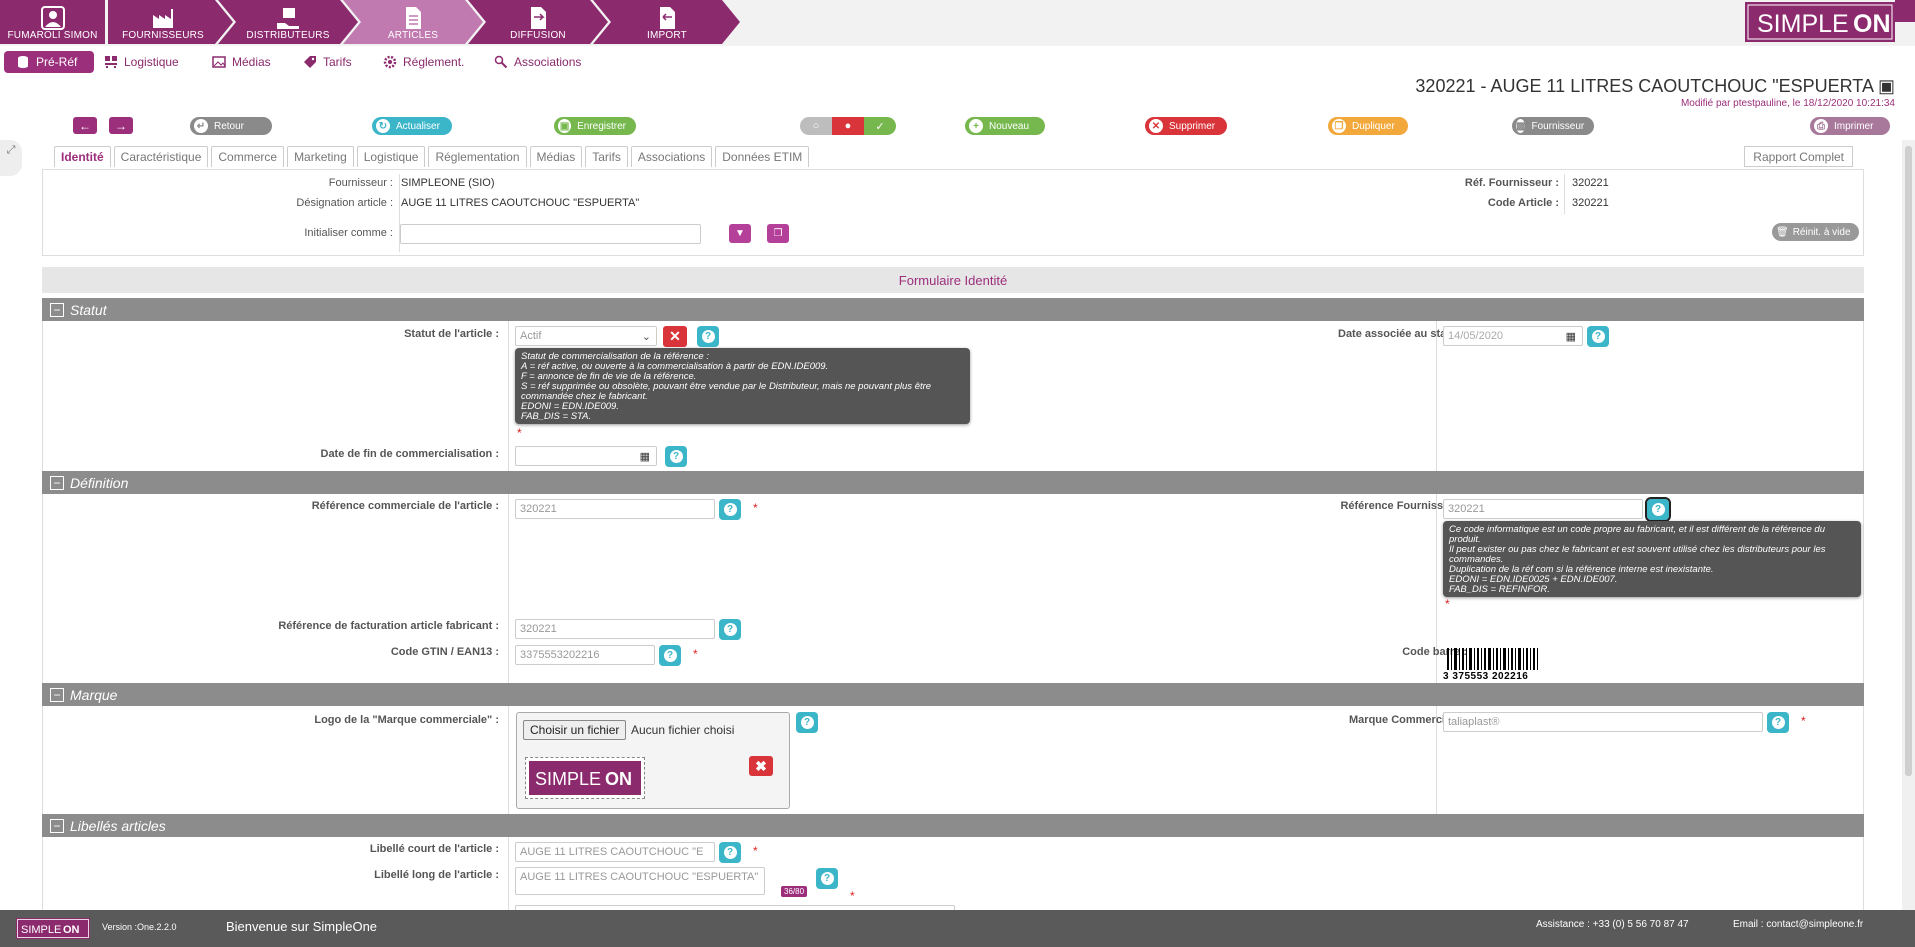  Describe the element at coordinates (683, 730) in the screenshot. I see `file-status-text: Aucun fichier choisi` at that location.